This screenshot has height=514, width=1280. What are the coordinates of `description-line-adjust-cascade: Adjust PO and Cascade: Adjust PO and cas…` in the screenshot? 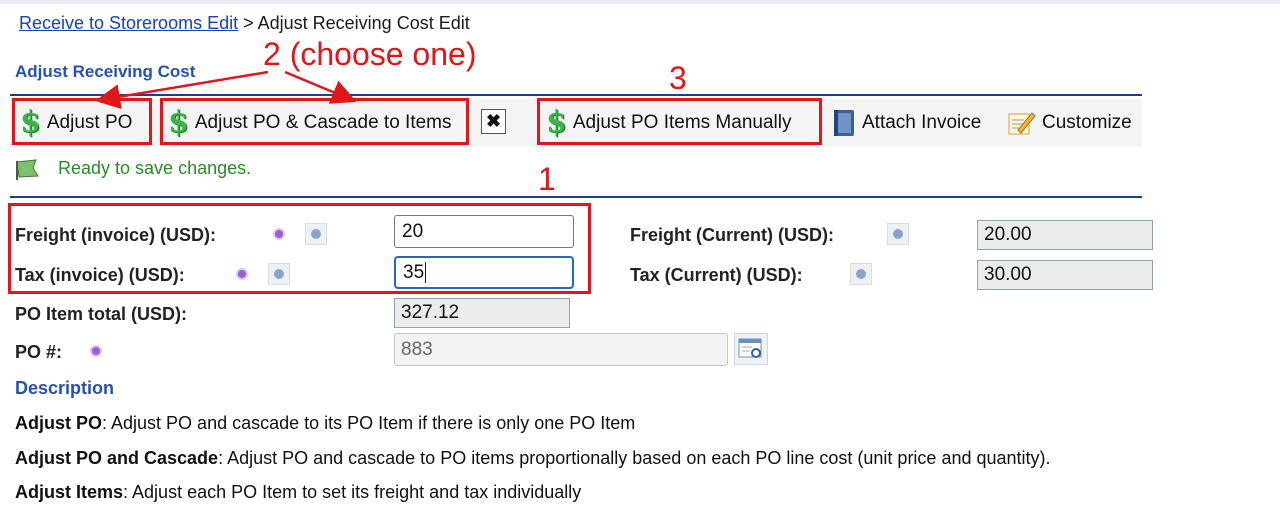 It's located at (533, 458).